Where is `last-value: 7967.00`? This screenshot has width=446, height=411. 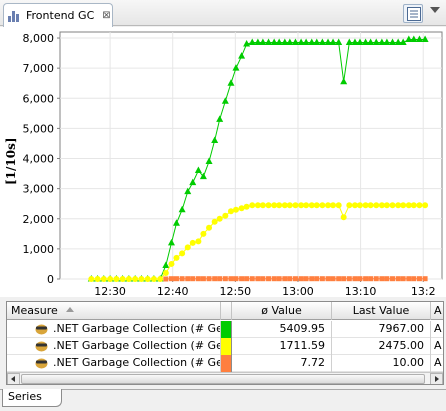 last-value: 7967.00 is located at coordinates (381, 329).